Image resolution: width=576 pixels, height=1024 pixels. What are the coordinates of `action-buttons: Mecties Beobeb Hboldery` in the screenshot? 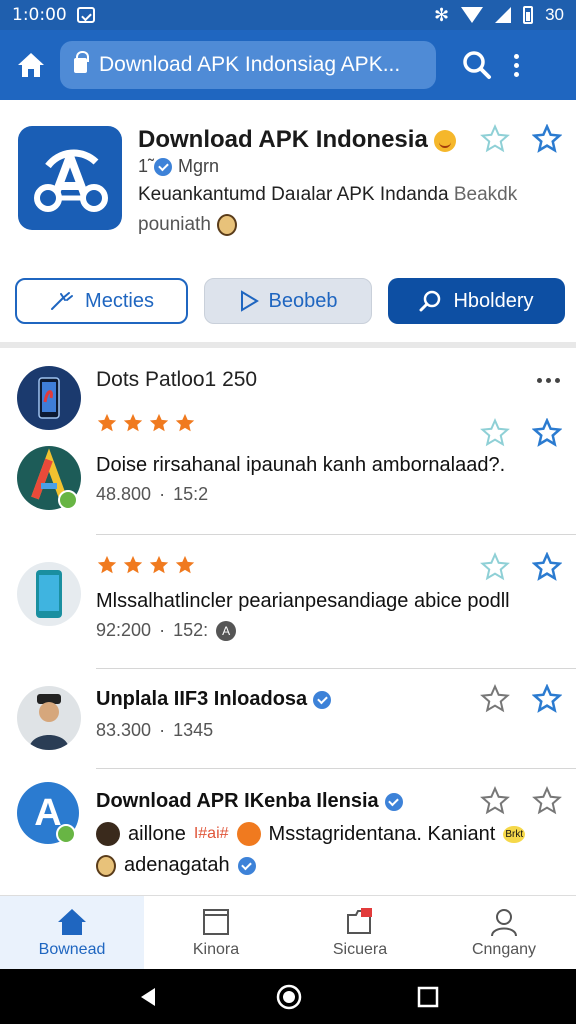 It's located at (290, 301).